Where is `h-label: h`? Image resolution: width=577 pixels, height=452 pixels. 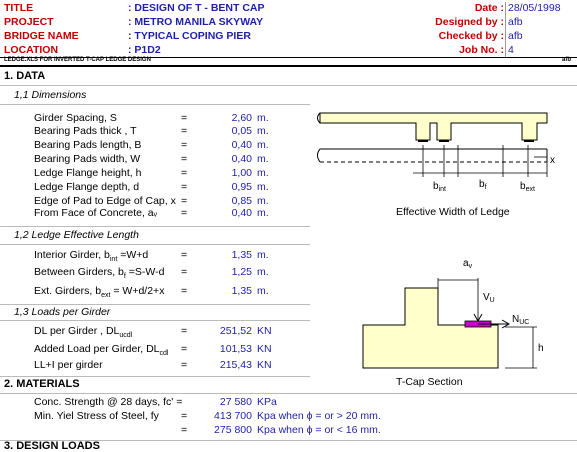
h-label: h is located at coordinates (541, 348).